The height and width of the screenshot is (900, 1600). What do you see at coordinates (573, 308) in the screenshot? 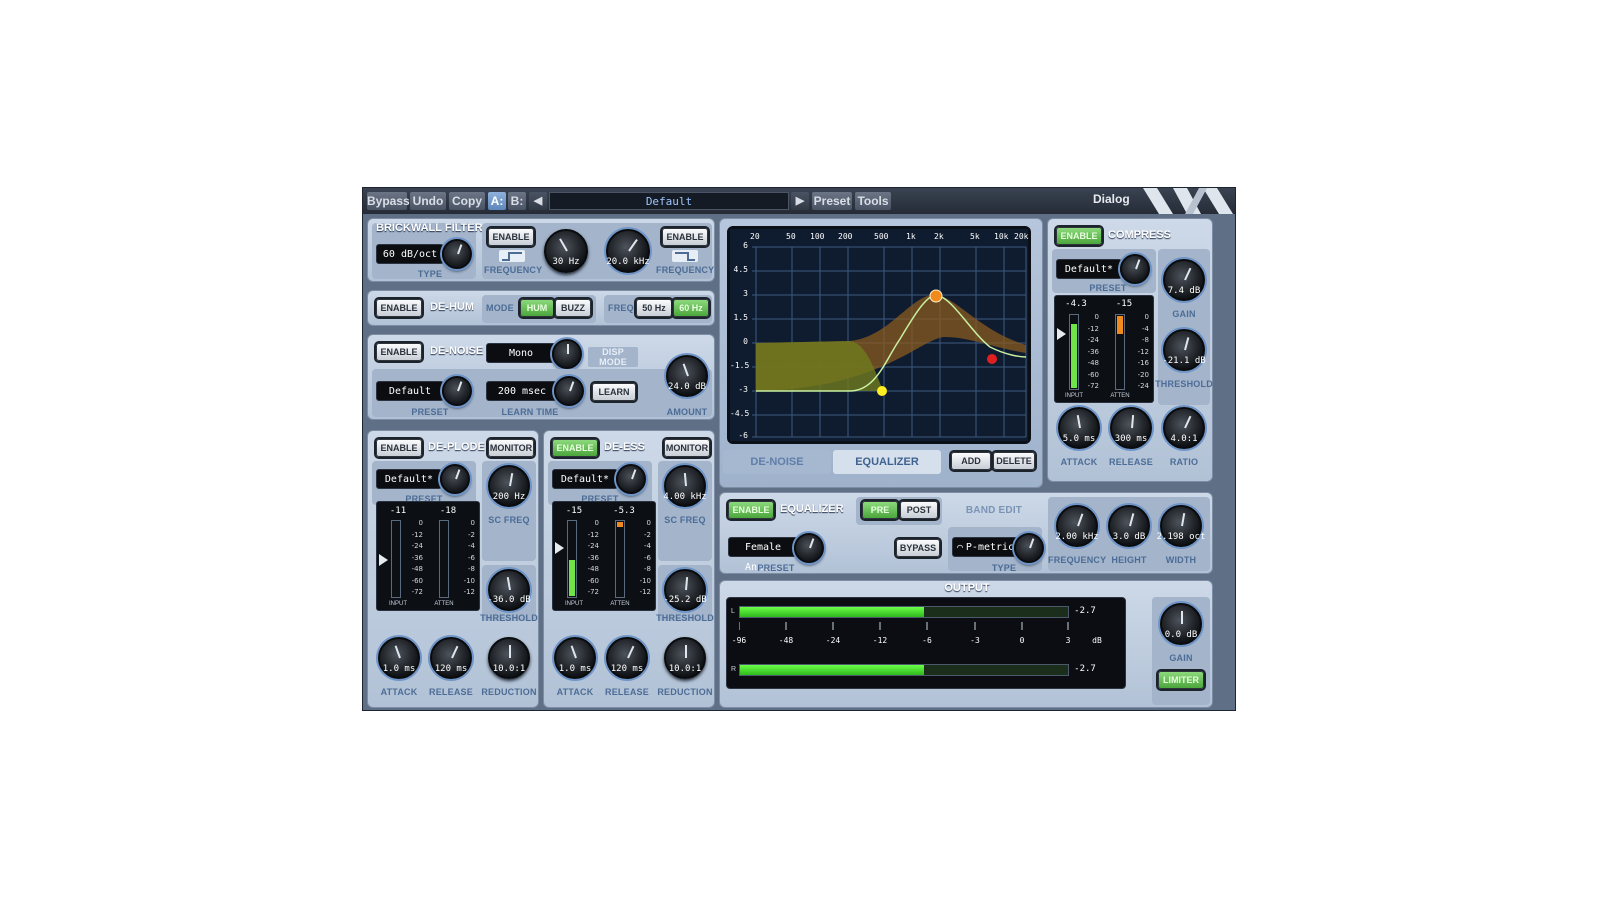
I see `dehum-buzz-button: BUZZ` at bounding box center [573, 308].